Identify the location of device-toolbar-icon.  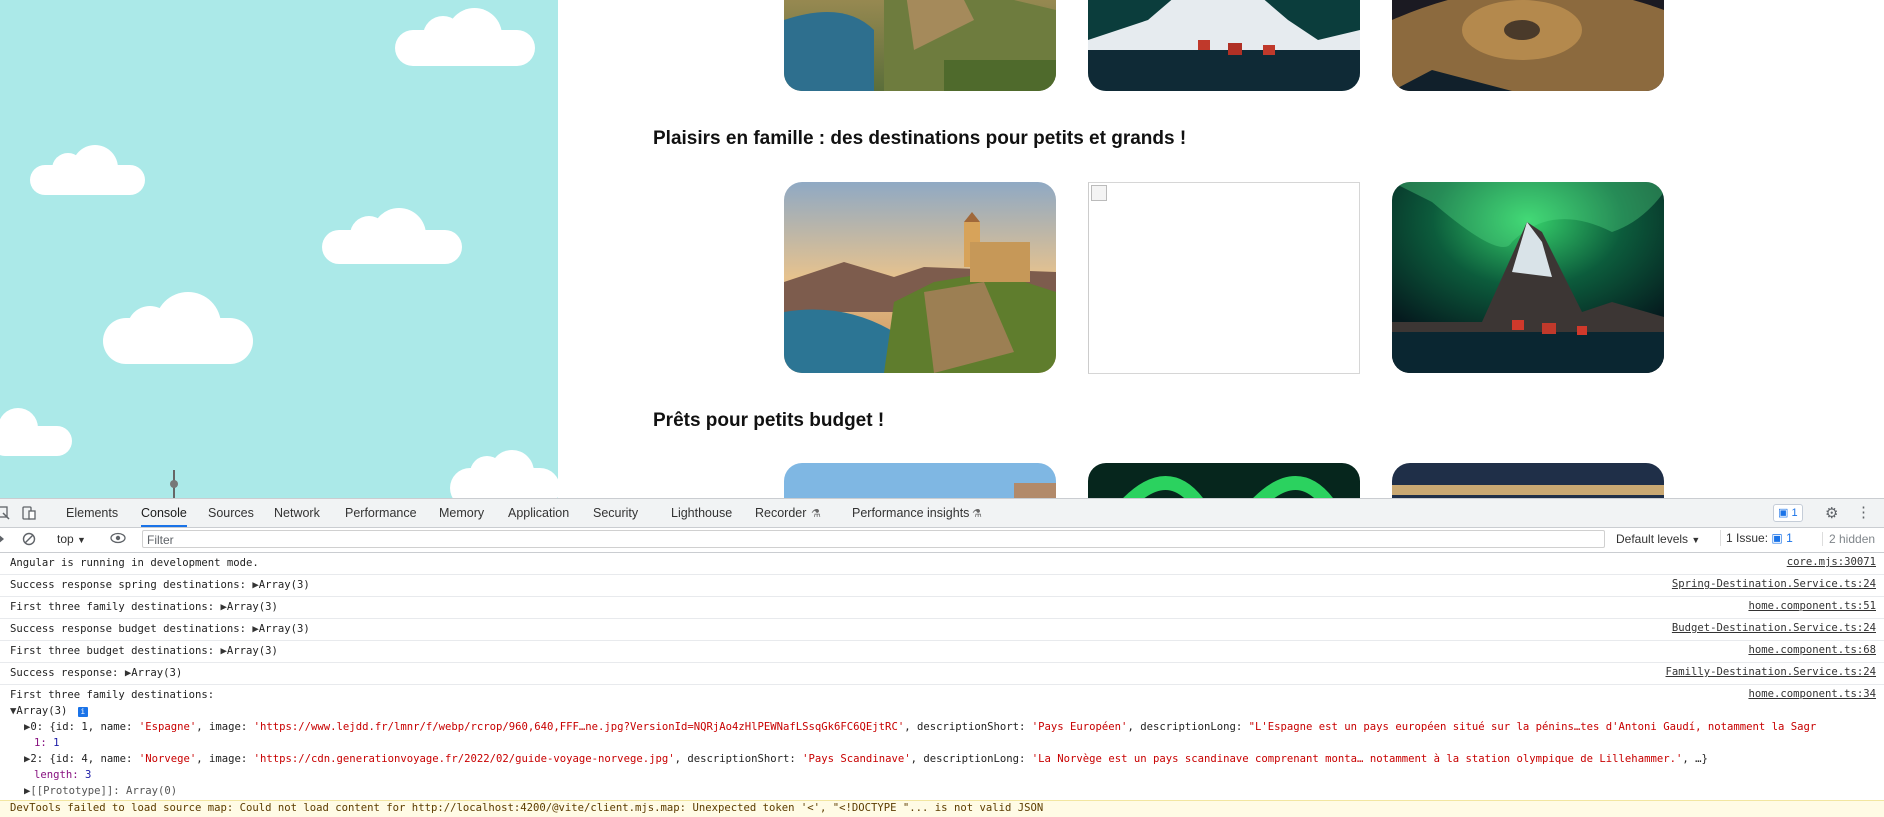
(29, 514).